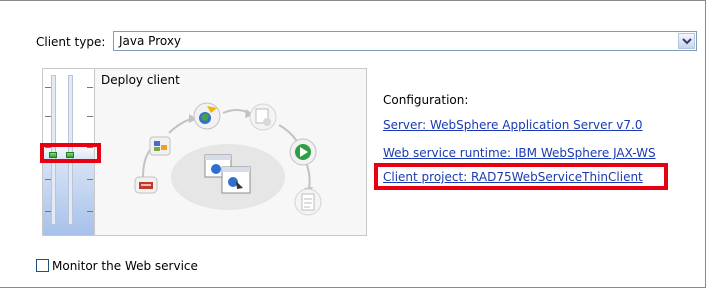 The height and width of the screenshot is (288, 708). I want to click on chevron-down-icon, so click(686, 41).